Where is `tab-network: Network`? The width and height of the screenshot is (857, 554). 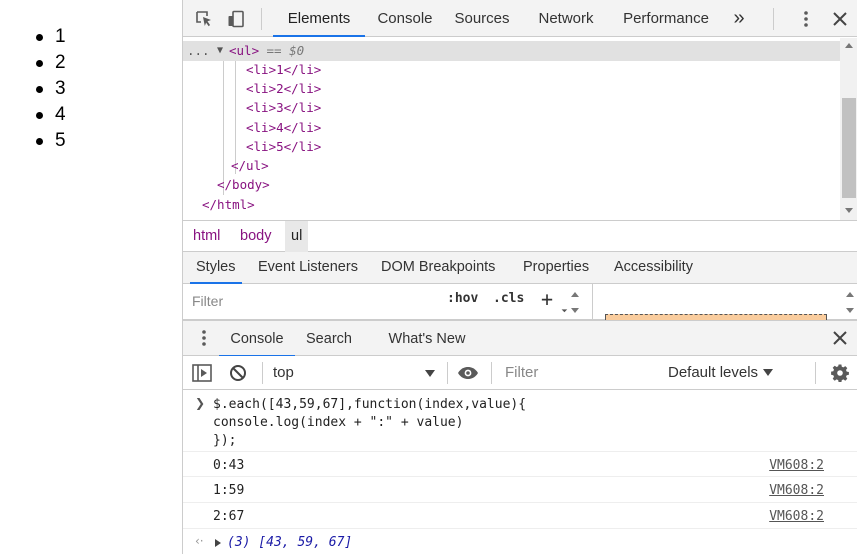
tab-network: Network is located at coordinates (566, 18).